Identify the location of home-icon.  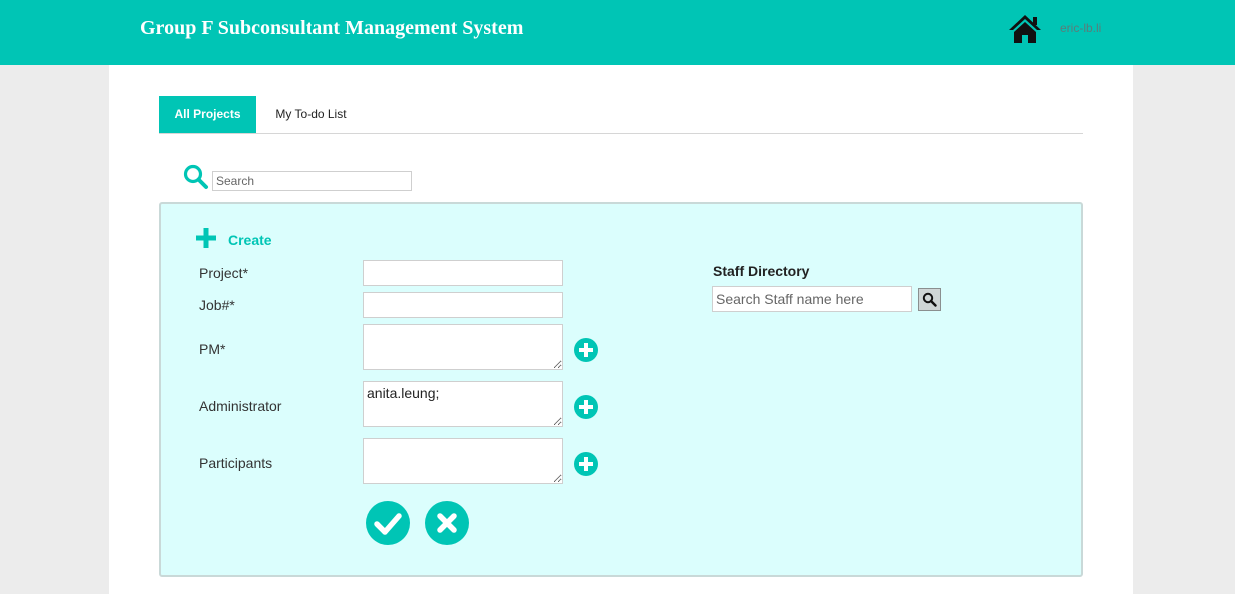
(1025, 29).